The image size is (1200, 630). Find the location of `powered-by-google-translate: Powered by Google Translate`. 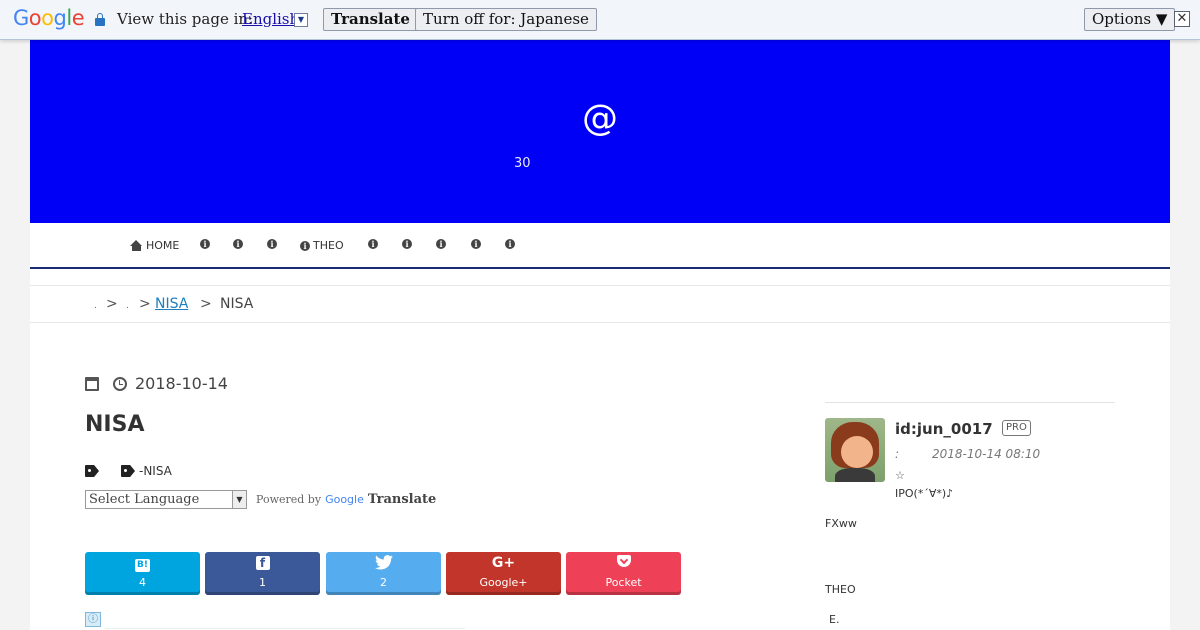

powered-by-google-translate: Powered by Google Translate is located at coordinates (346, 499).